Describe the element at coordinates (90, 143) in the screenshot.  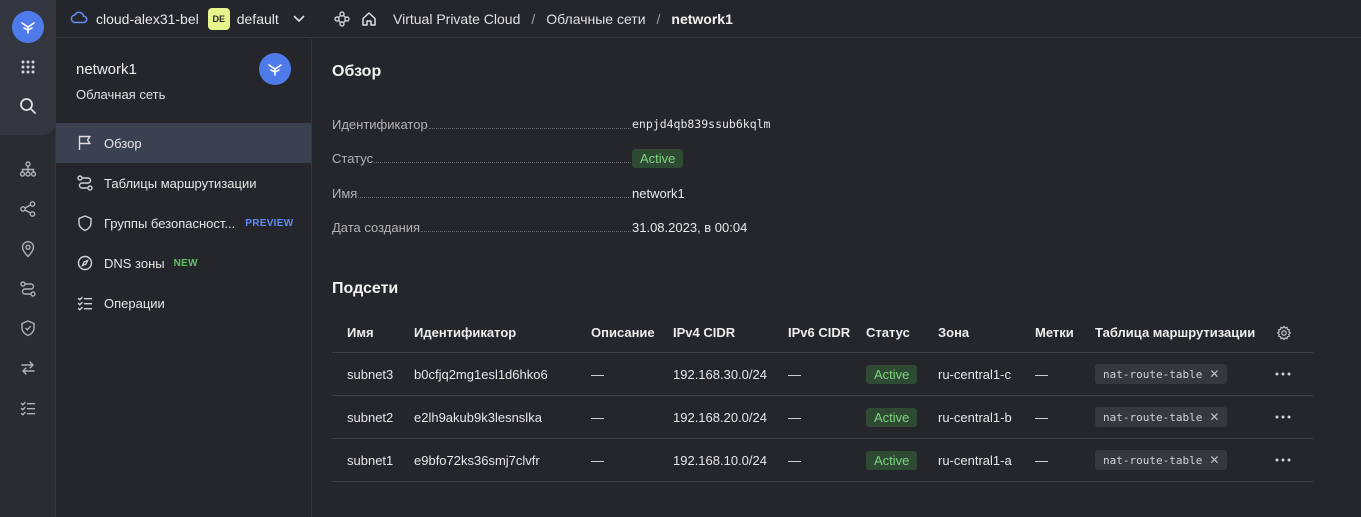
I see `flag-icon` at that location.